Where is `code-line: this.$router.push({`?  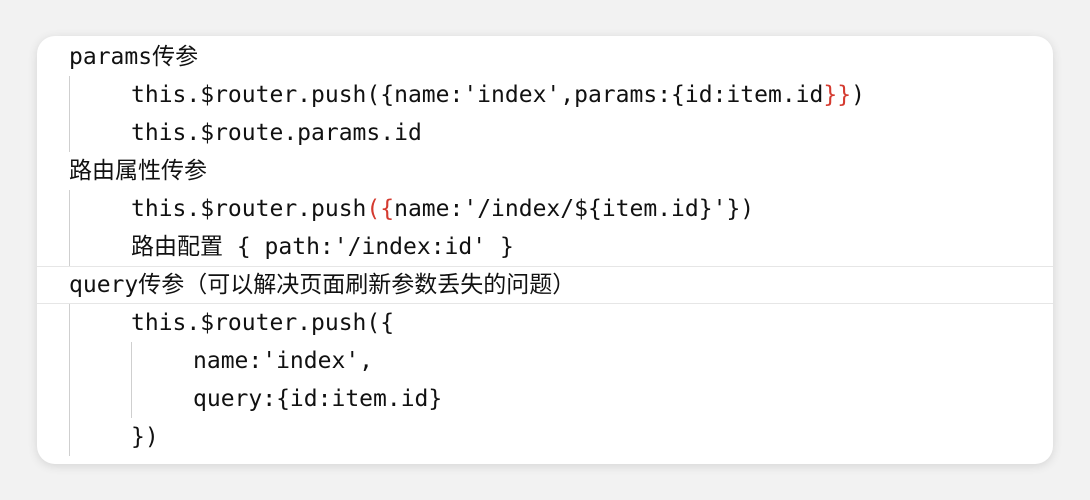 code-line: this.$router.push({ is located at coordinates (545, 323).